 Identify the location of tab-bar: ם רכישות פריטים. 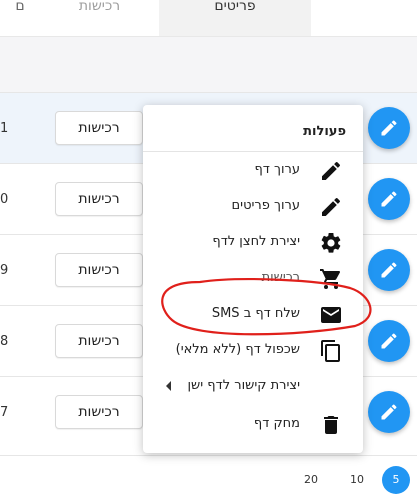
(208, 18).